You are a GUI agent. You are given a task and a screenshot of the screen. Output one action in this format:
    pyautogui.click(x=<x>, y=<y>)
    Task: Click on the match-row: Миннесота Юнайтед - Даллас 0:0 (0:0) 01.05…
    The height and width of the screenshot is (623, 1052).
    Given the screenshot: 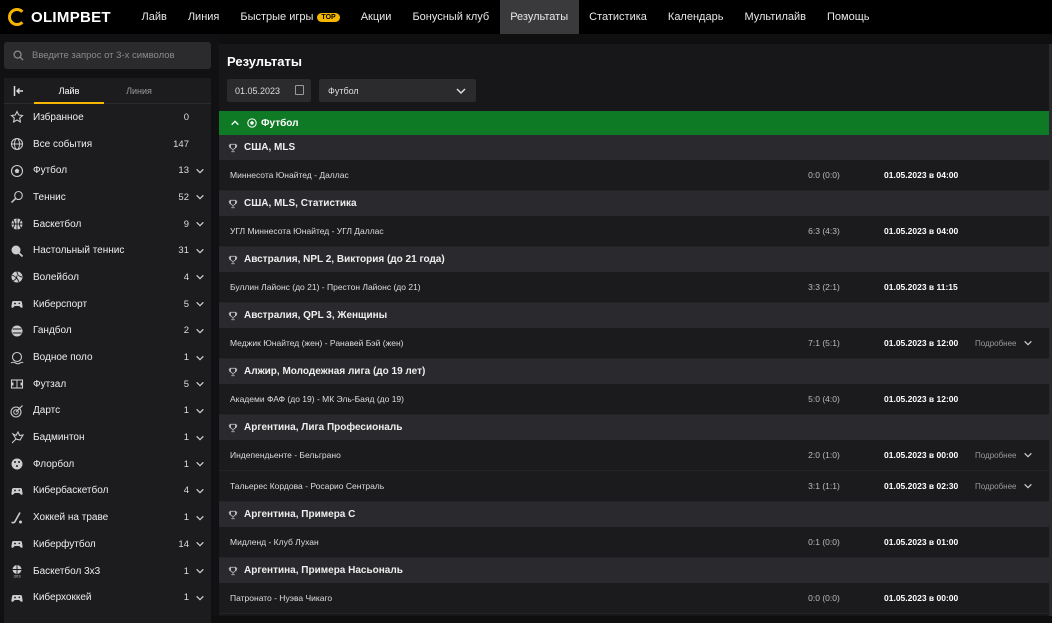 What is the action you would take?
    pyautogui.click(x=634, y=175)
    